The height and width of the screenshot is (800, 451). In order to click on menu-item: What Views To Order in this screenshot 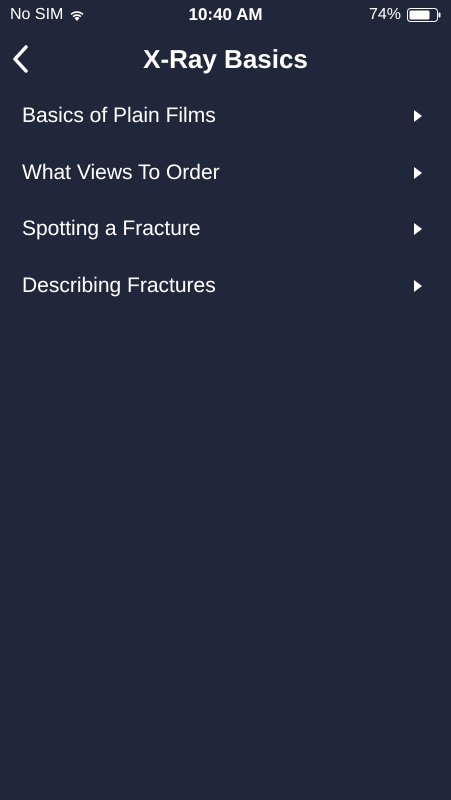, I will do `click(121, 172)`.